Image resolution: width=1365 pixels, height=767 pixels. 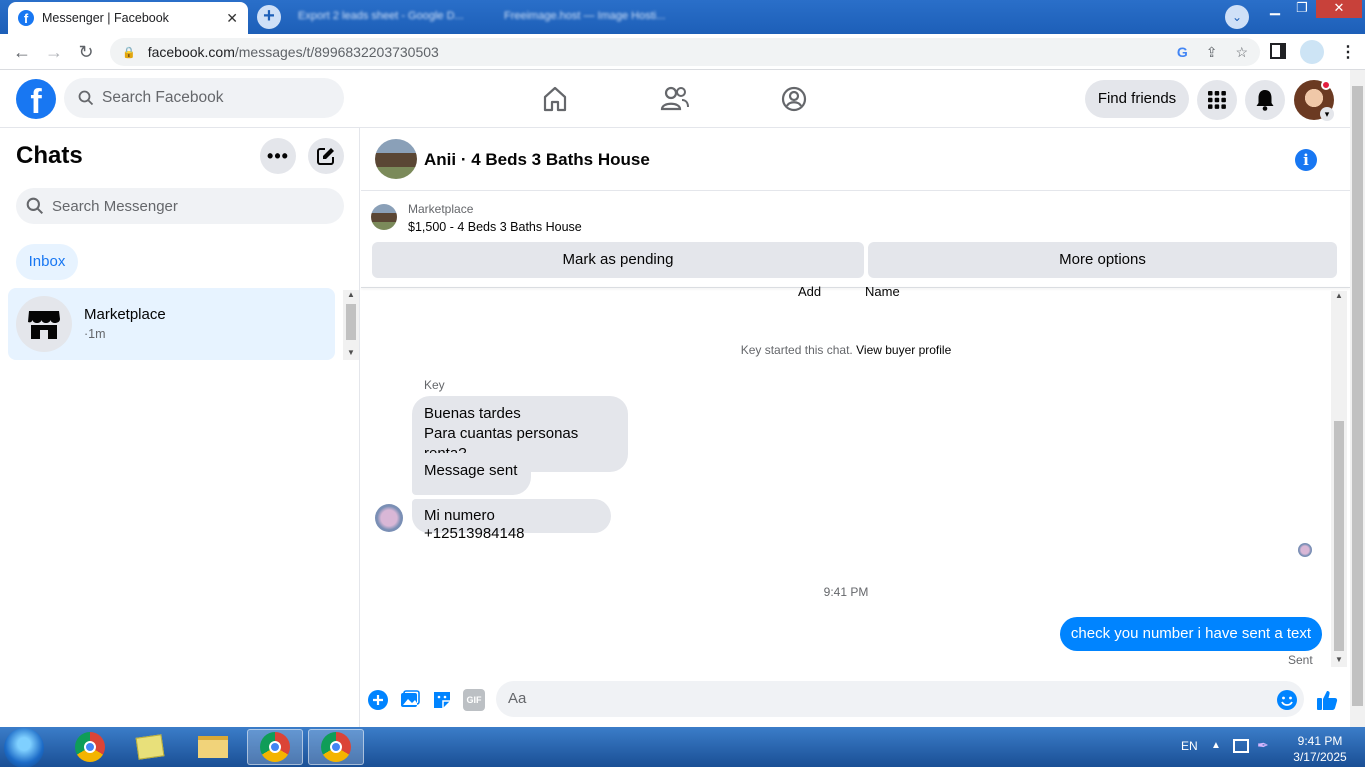 I want to click on sender-avatar, so click(x=389, y=518).